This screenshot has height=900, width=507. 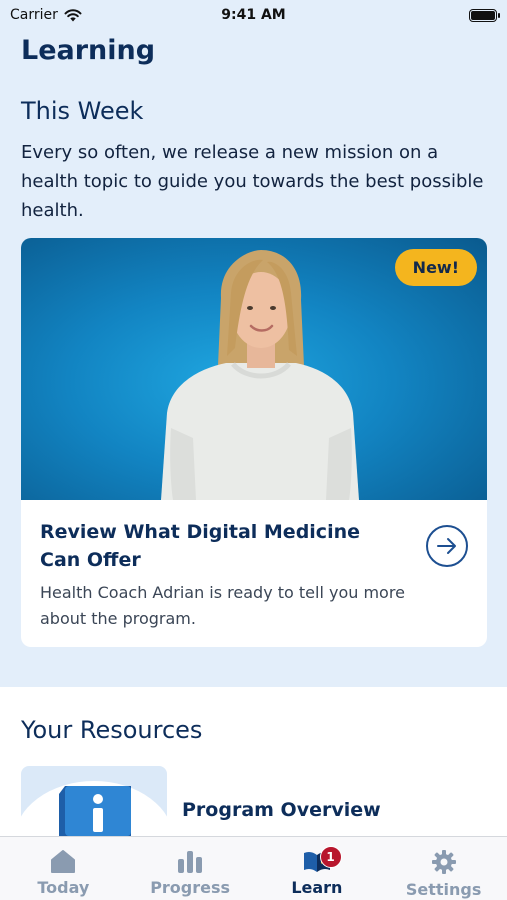 I want to click on tab-today-label: Today, so click(x=63, y=887).